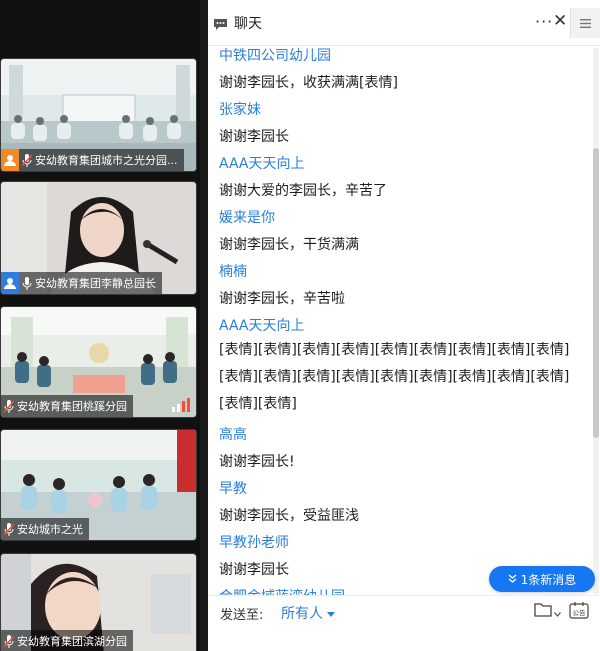 The image size is (600, 651). Describe the element at coordinates (254, 543) in the screenshot. I see `message-sender: 早教孙老师` at that location.